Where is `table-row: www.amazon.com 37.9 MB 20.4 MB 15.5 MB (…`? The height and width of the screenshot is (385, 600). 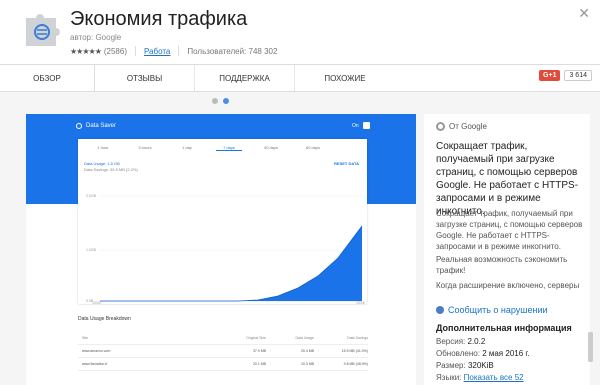
table-row: www.amazon.com 37.9 MB 20.4 MB 15.5 MB (… is located at coordinates (223, 351).